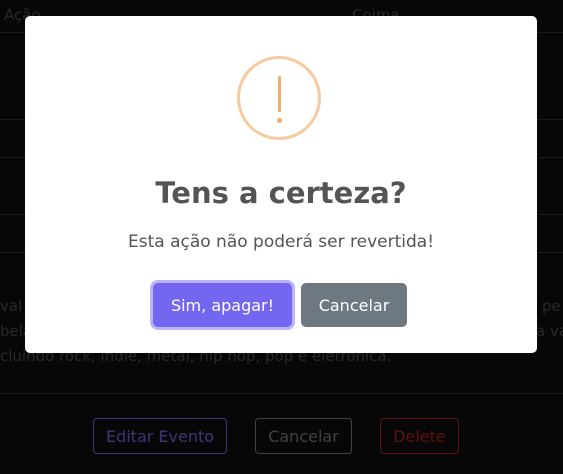  What do you see at coordinates (279, 94) in the screenshot?
I see `exclamation-mark` at bounding box center [279, 94].